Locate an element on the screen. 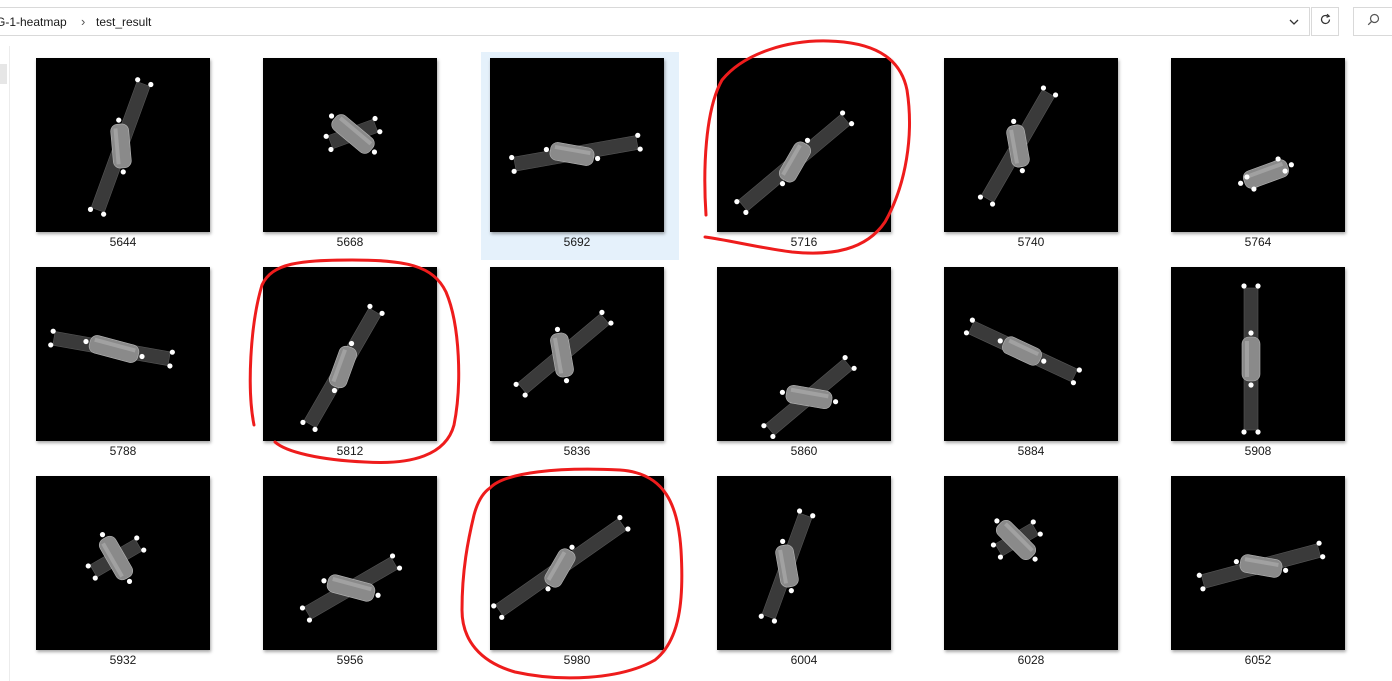 The image size is (1392, 681). thumbnail-tile: 5788 is located at coordinates (126, 365).